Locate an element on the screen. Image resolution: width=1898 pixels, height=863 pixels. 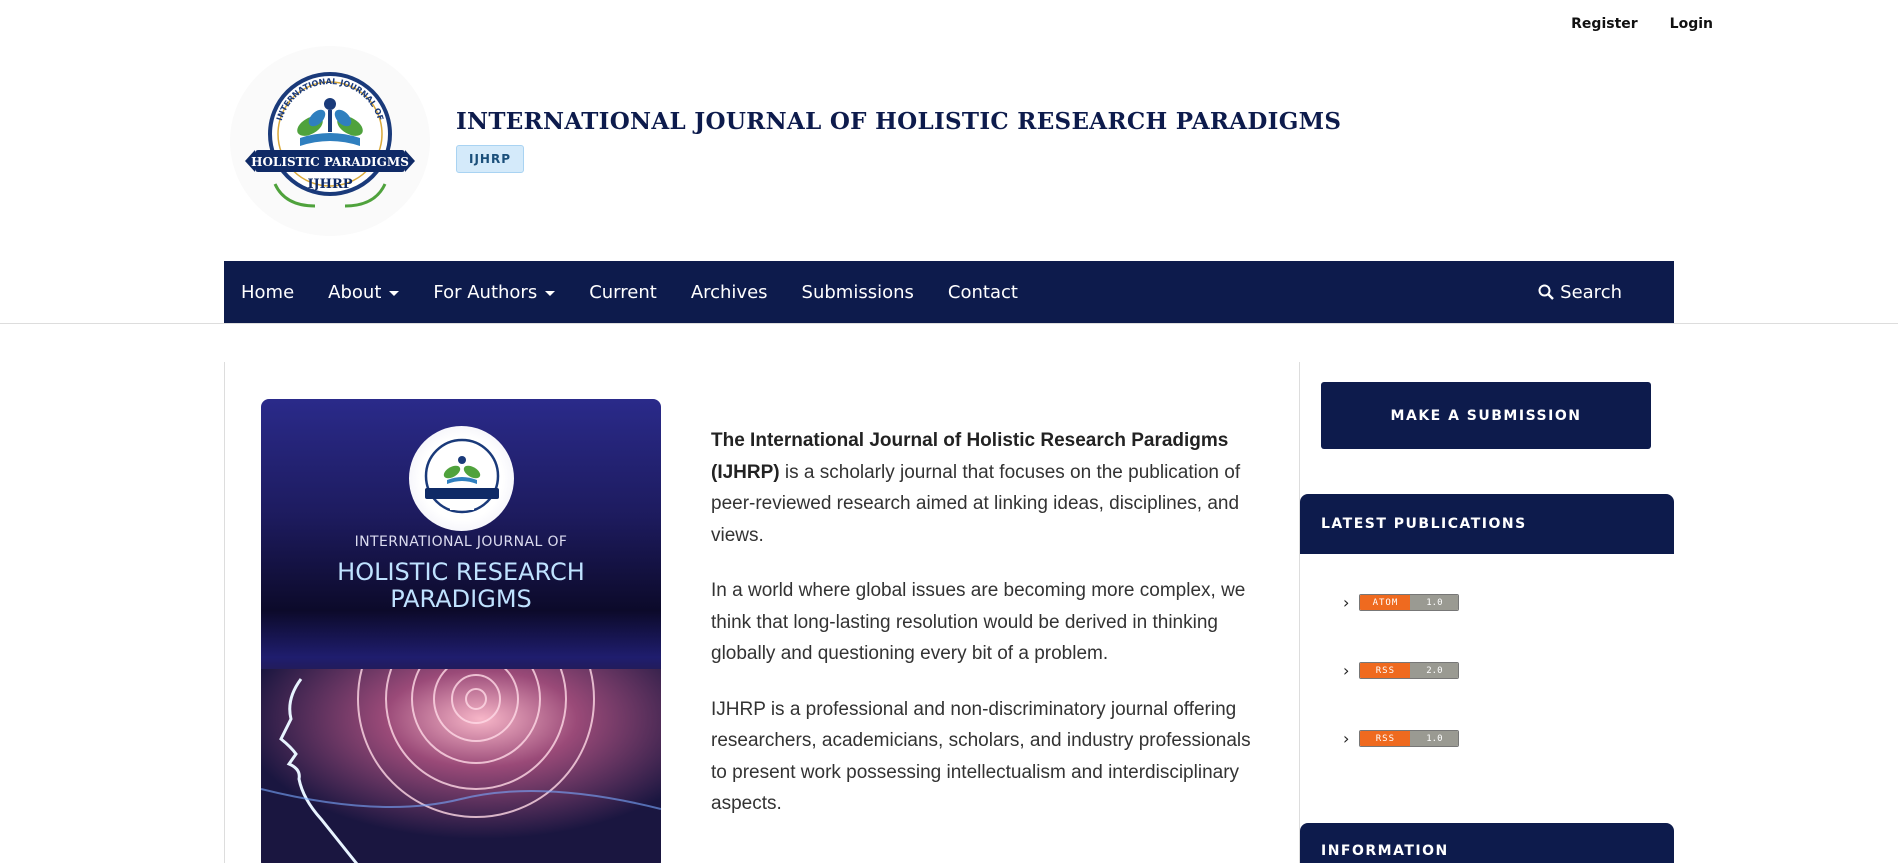
nav-current-label: Current is located at coordinates (623, 292).